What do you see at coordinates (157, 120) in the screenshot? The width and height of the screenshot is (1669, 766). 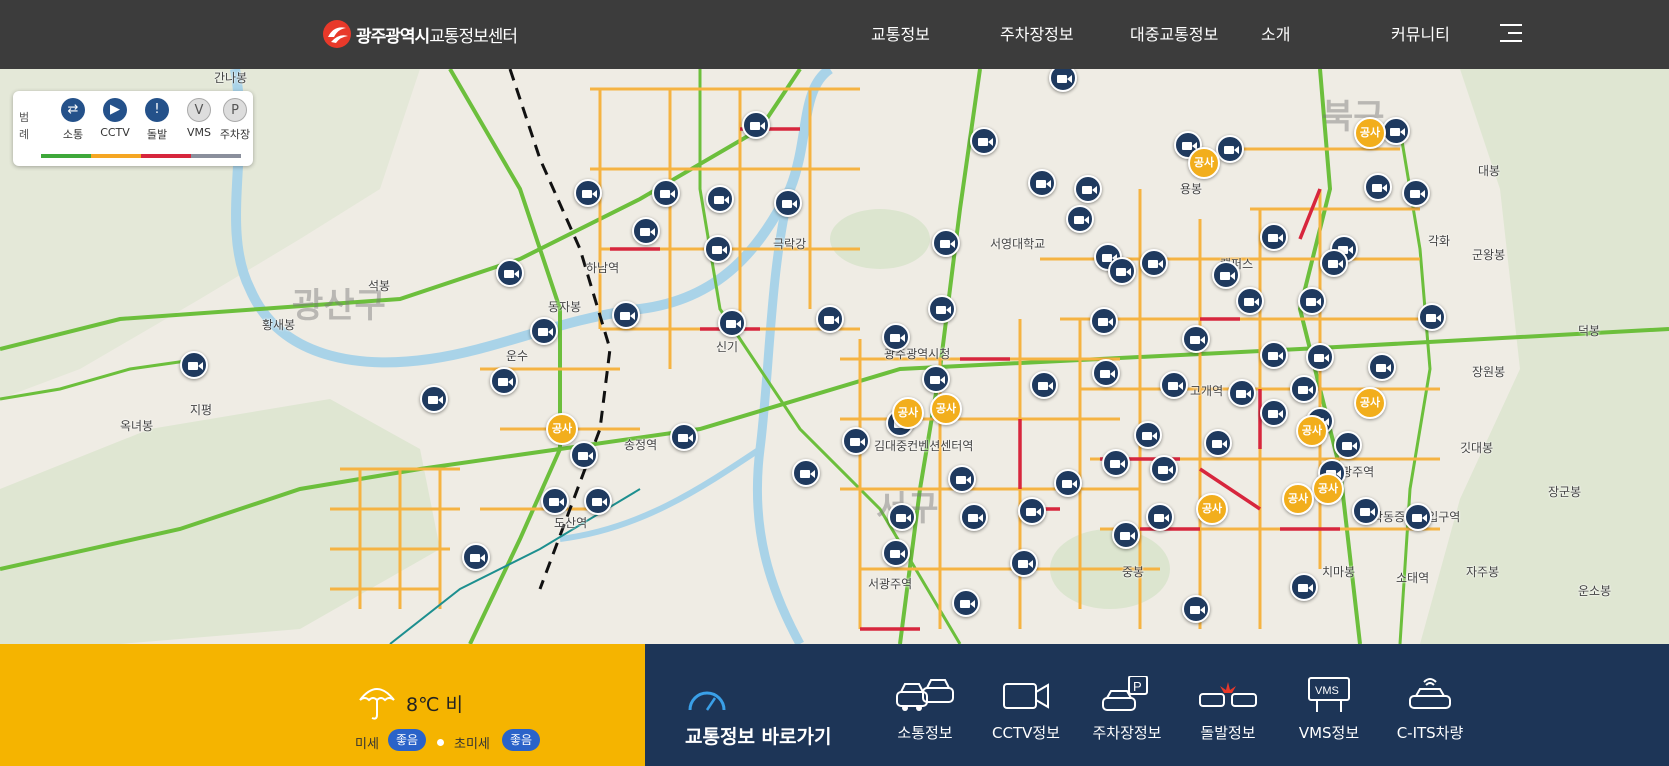 I see `legend-incident: ! 돌발` at bounding box center [157, 120].